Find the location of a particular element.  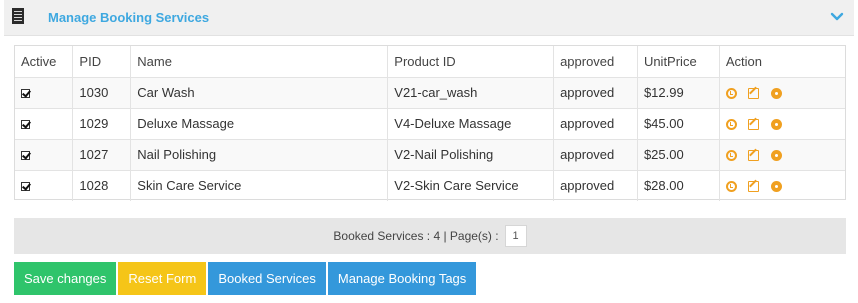

column-header-unitprice: UnitPrice is located at coordinates (678, 62).